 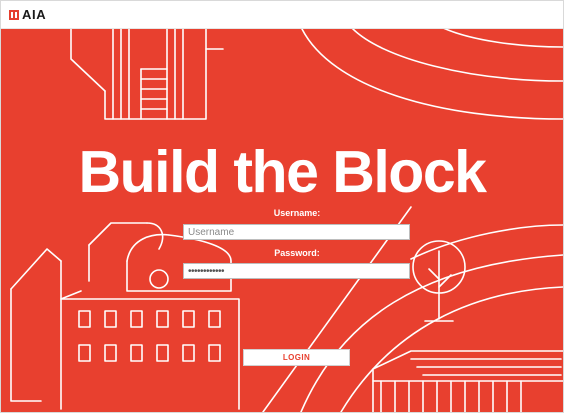 What do you see at coordinates (34, 14) in the screenshot?
I see `logo-text: AIA` at bounding box center [34, 14].